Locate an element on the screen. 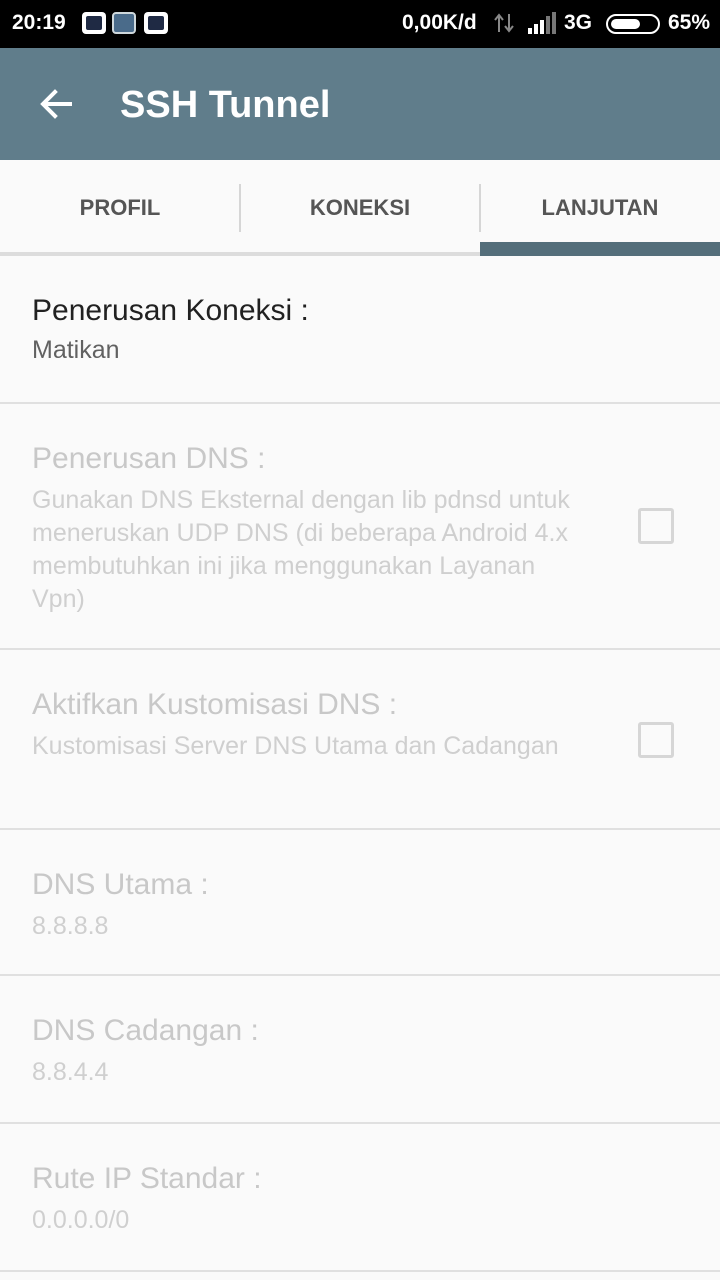  game-icon is located at coordinates (124, 23).